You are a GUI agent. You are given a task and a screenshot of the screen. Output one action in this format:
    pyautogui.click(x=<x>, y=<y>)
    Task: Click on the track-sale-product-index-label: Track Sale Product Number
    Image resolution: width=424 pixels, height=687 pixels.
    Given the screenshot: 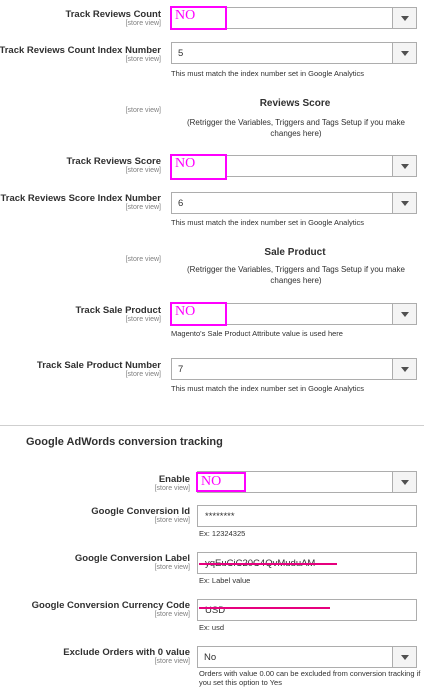 What is the action you would take?
    pyautogui.click(x=98, y=365)
    